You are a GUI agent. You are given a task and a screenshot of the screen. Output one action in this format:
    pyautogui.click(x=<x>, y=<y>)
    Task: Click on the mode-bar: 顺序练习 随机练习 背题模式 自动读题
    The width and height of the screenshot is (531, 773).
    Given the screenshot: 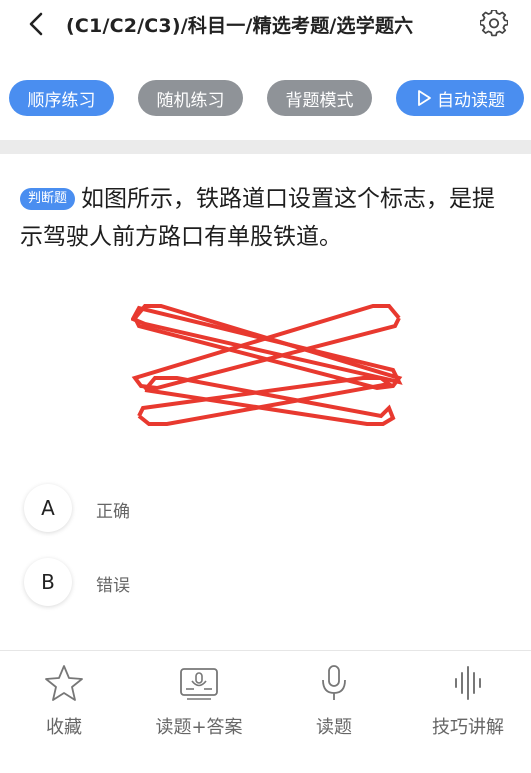 What is the action you would take?
    pyautogui.click(x=265, y=99)
    